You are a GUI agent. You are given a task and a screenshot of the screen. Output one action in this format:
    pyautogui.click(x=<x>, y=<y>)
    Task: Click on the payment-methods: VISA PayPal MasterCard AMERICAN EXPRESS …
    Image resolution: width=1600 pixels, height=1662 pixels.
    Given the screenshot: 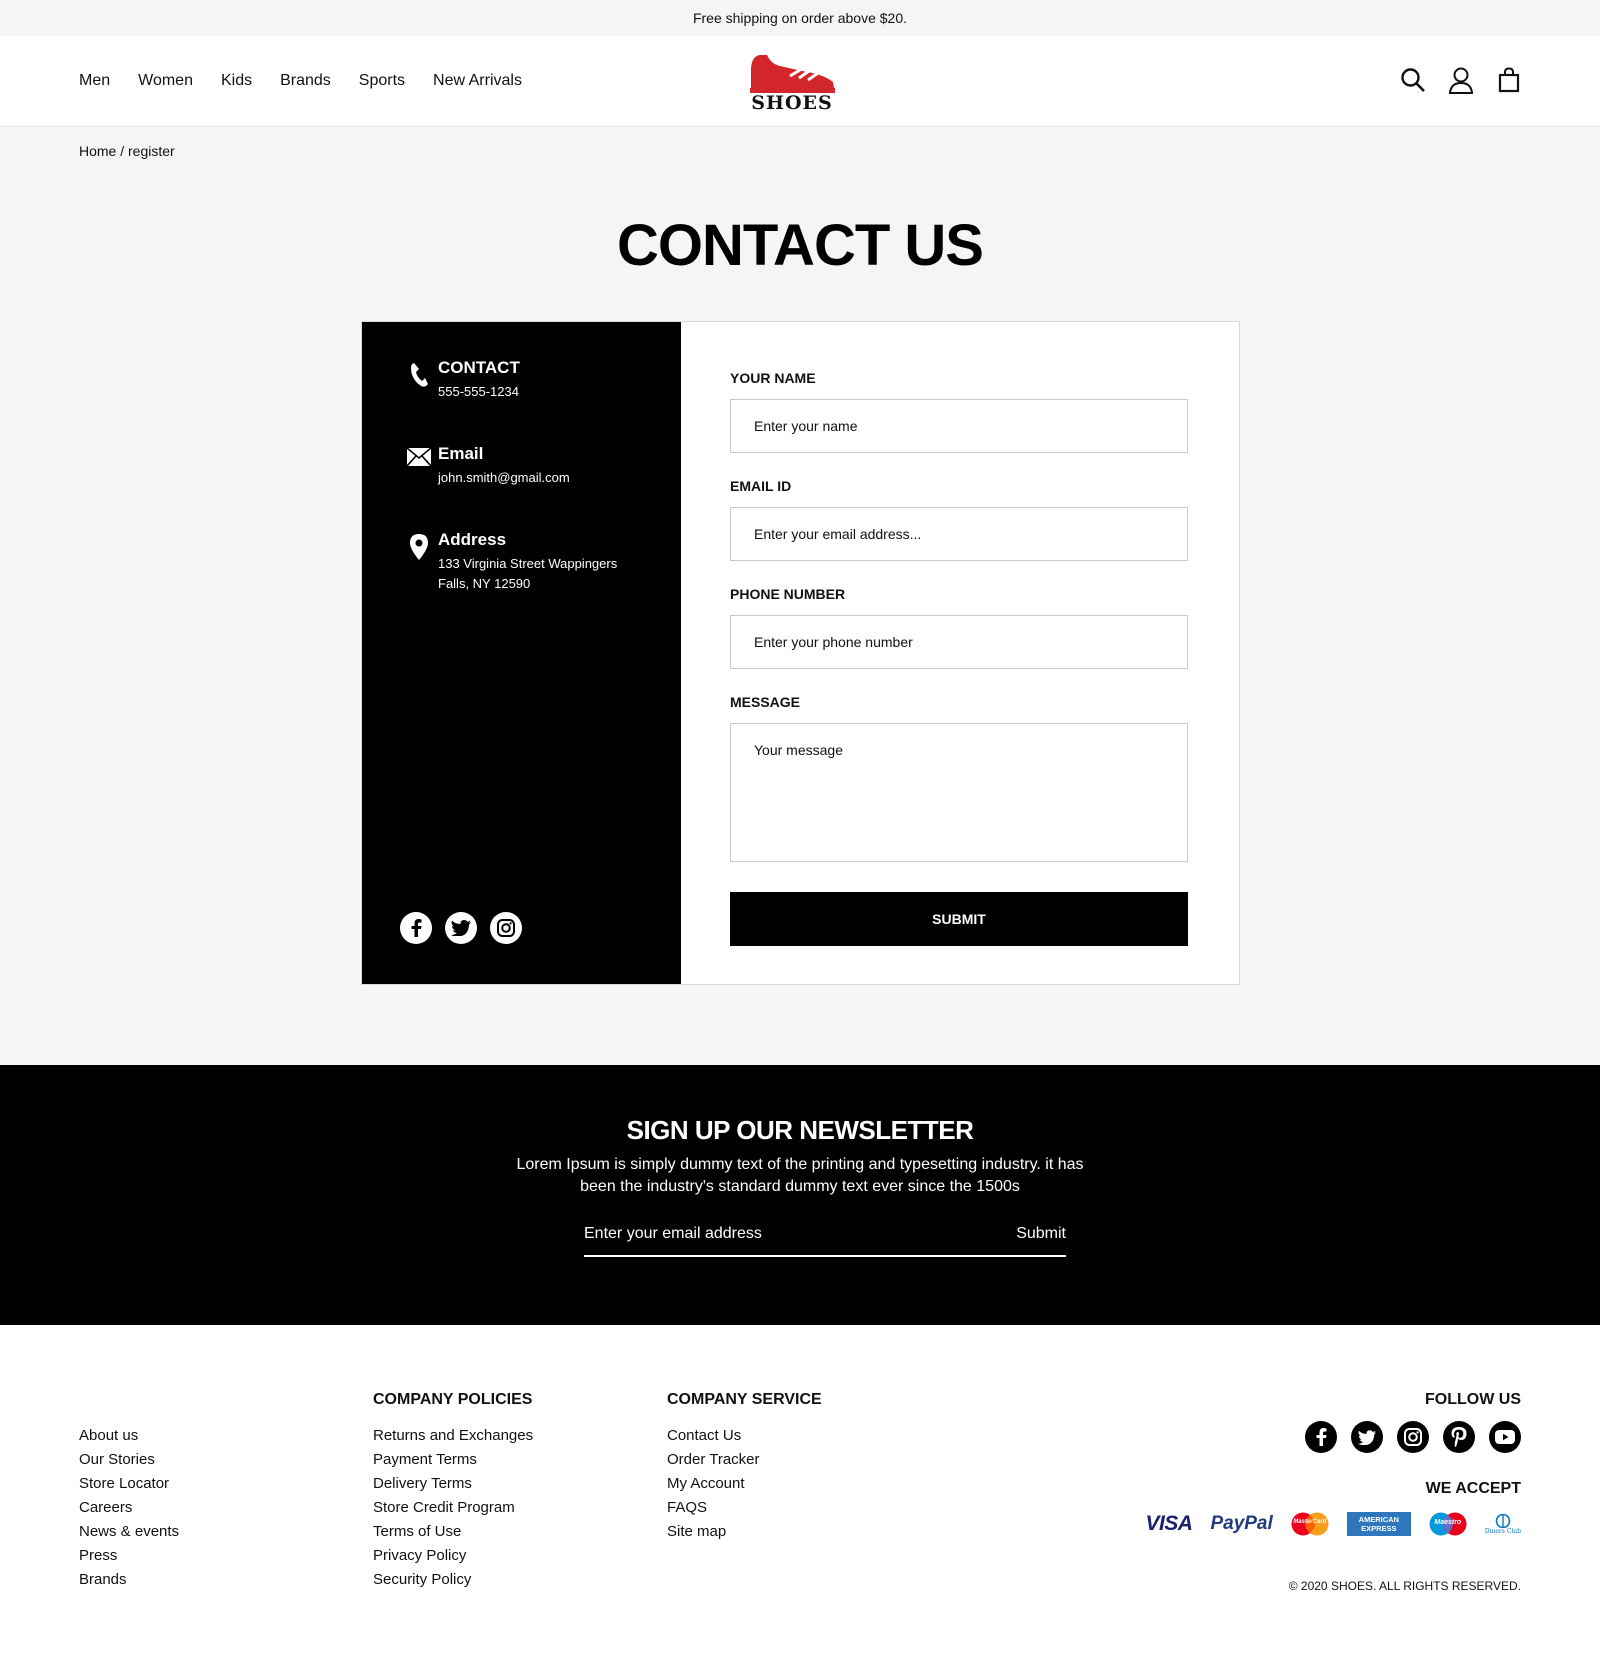 What is the action you would take?
    pyautogui.click(x=1333, y=1524)
    